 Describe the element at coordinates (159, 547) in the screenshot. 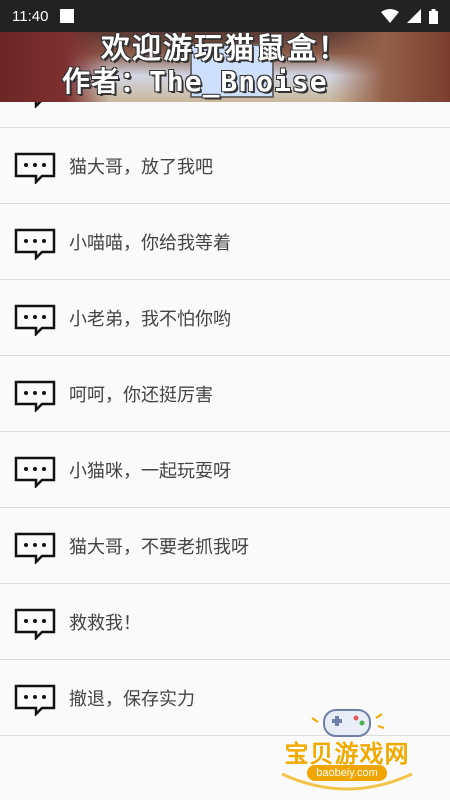

I see `list-item-label: 猫大哥，不要老抓我呀` at that location.